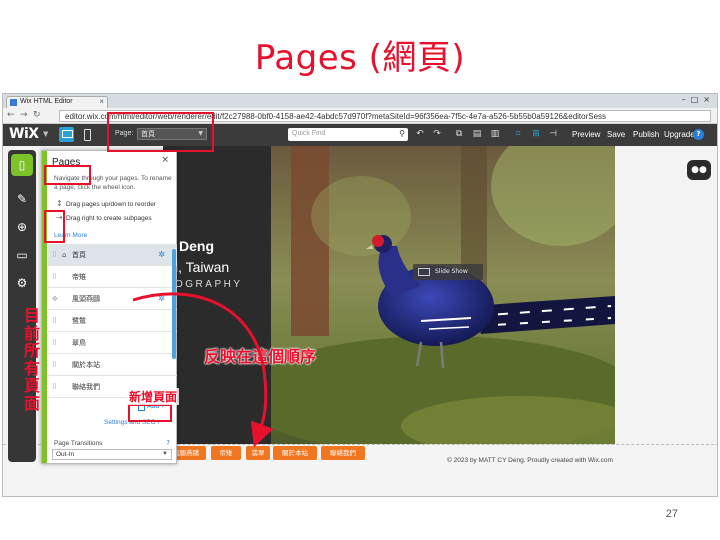  Describe the element at coordinates (65, 454) in the screenshot. I see `page-transitions-value: Out-In` at that location.